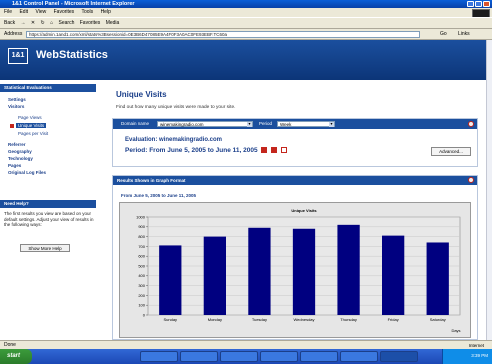 The height and width of the screenshot is (364, 492). What do you see at coordinates (30, 117) in the screenshot?
I see `sidebar-item-page-views: Page Views` at bounding box center [30, 117].